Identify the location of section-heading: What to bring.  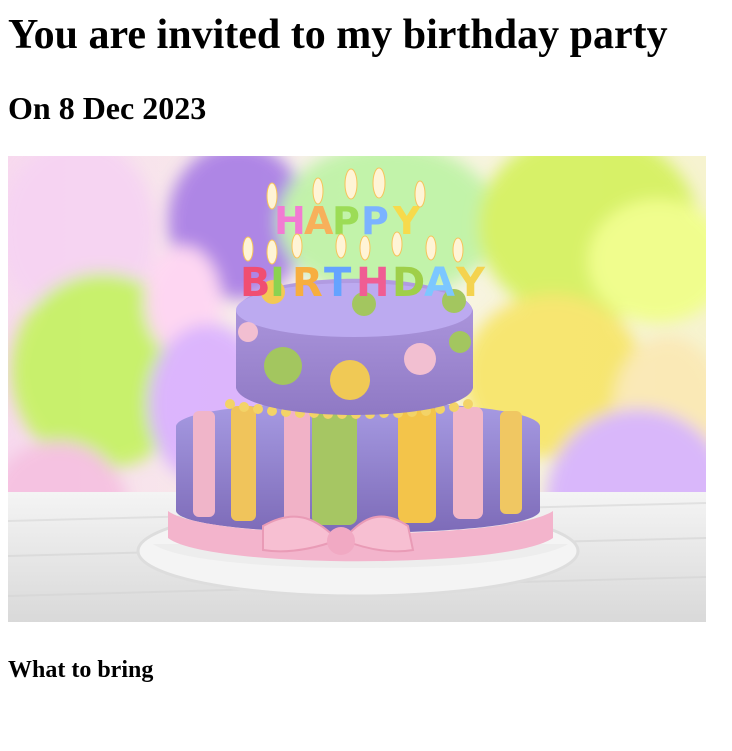
(81, 670).